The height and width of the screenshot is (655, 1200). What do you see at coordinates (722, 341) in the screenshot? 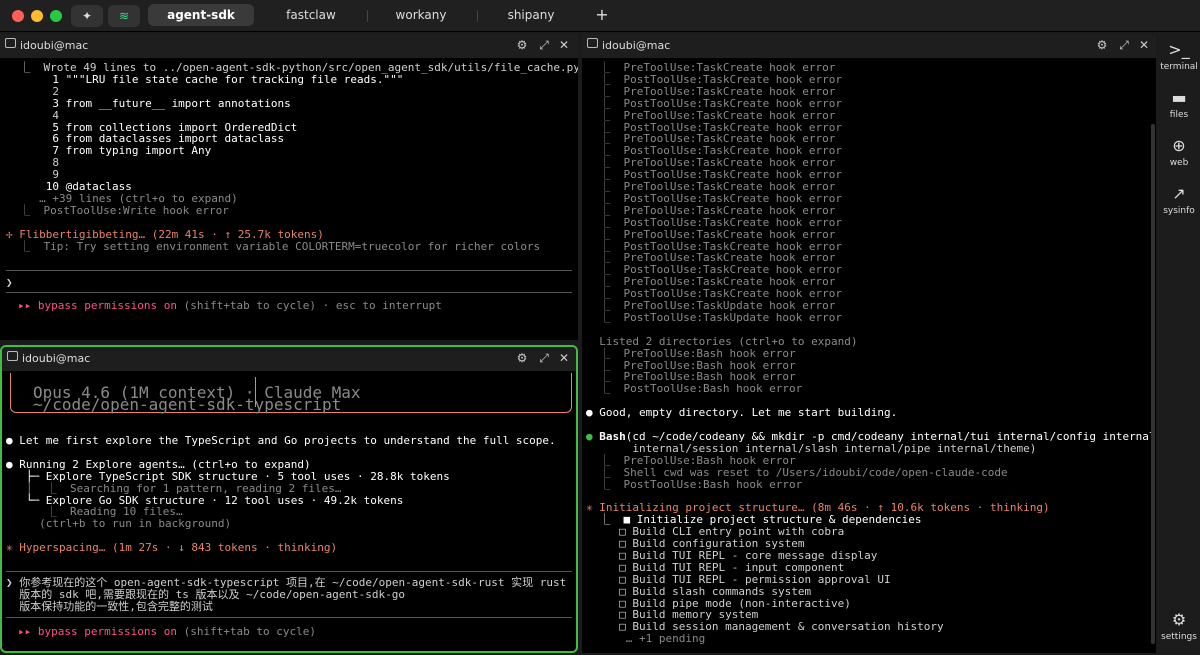
I see `terminal-line: Listed 2 directories (ctrl+o to expand)` at bounding box center [722, 341].